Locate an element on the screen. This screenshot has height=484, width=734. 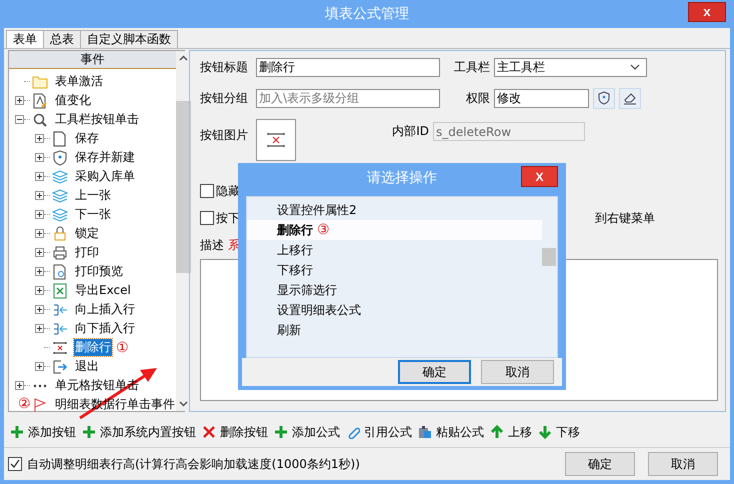
tree-item: 表单激活 is located at coordinates (79, 81).